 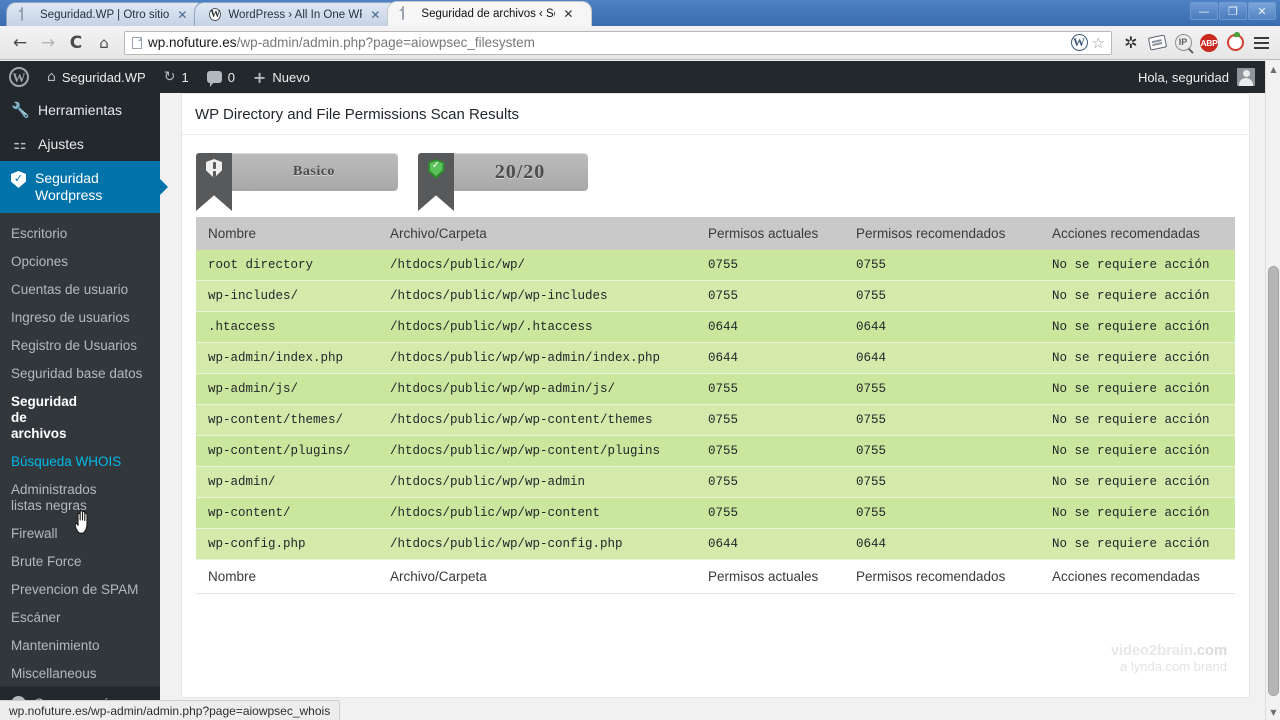 What do you see at coordinates (80, 674) in the screenshot?
I see `sidebar-item-miscellaneous: Miscellaneous` at bounding box center [80, 674].